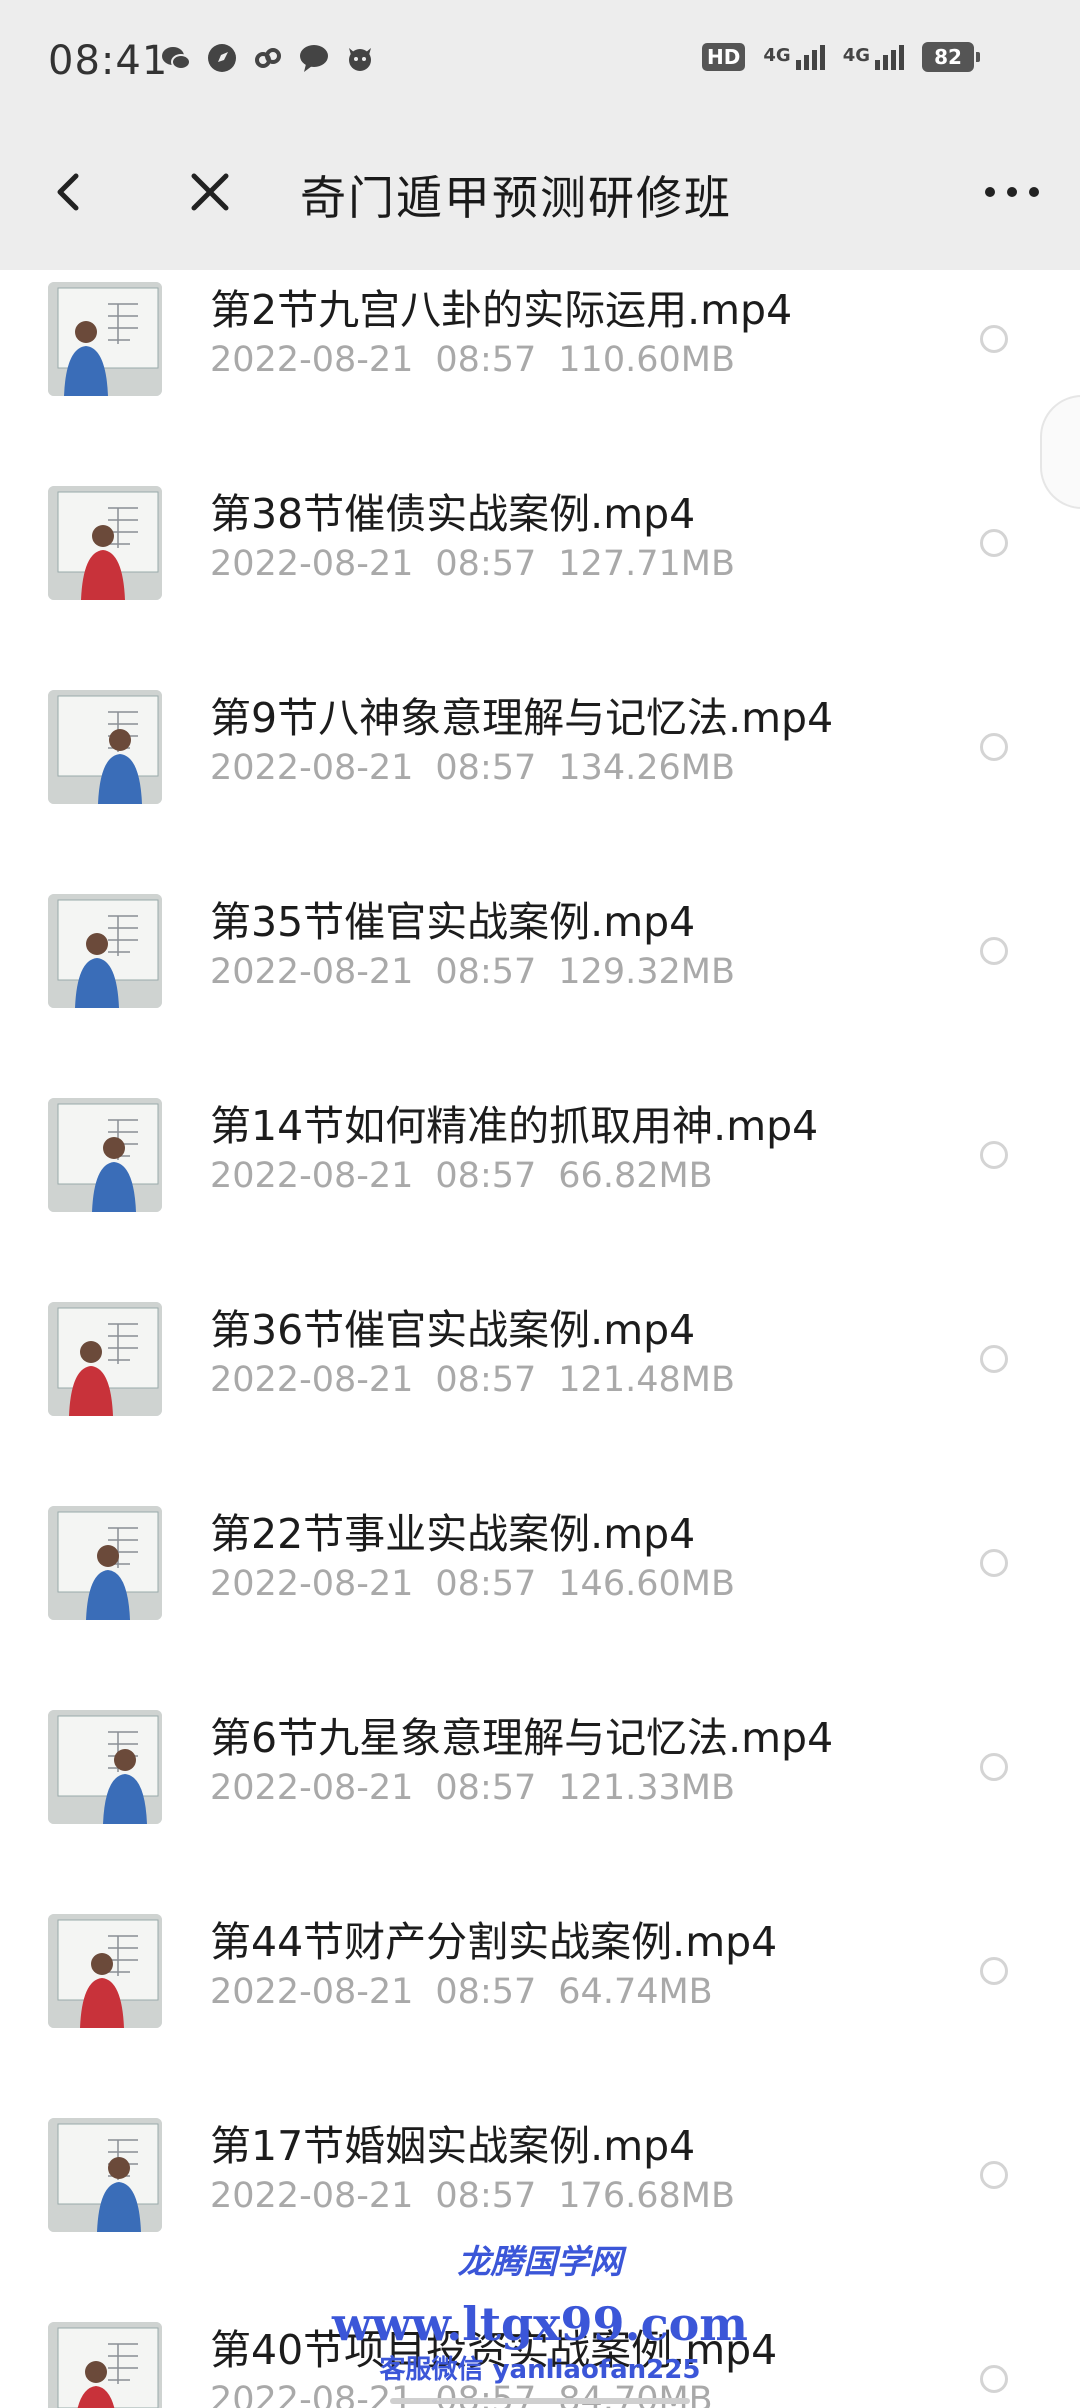 This screenshot has height=2408, width=1080. Describe the element at coordinates (540, 2324) in the screenshot. I see `watermark-url: www.ltgx99.com` at that location.